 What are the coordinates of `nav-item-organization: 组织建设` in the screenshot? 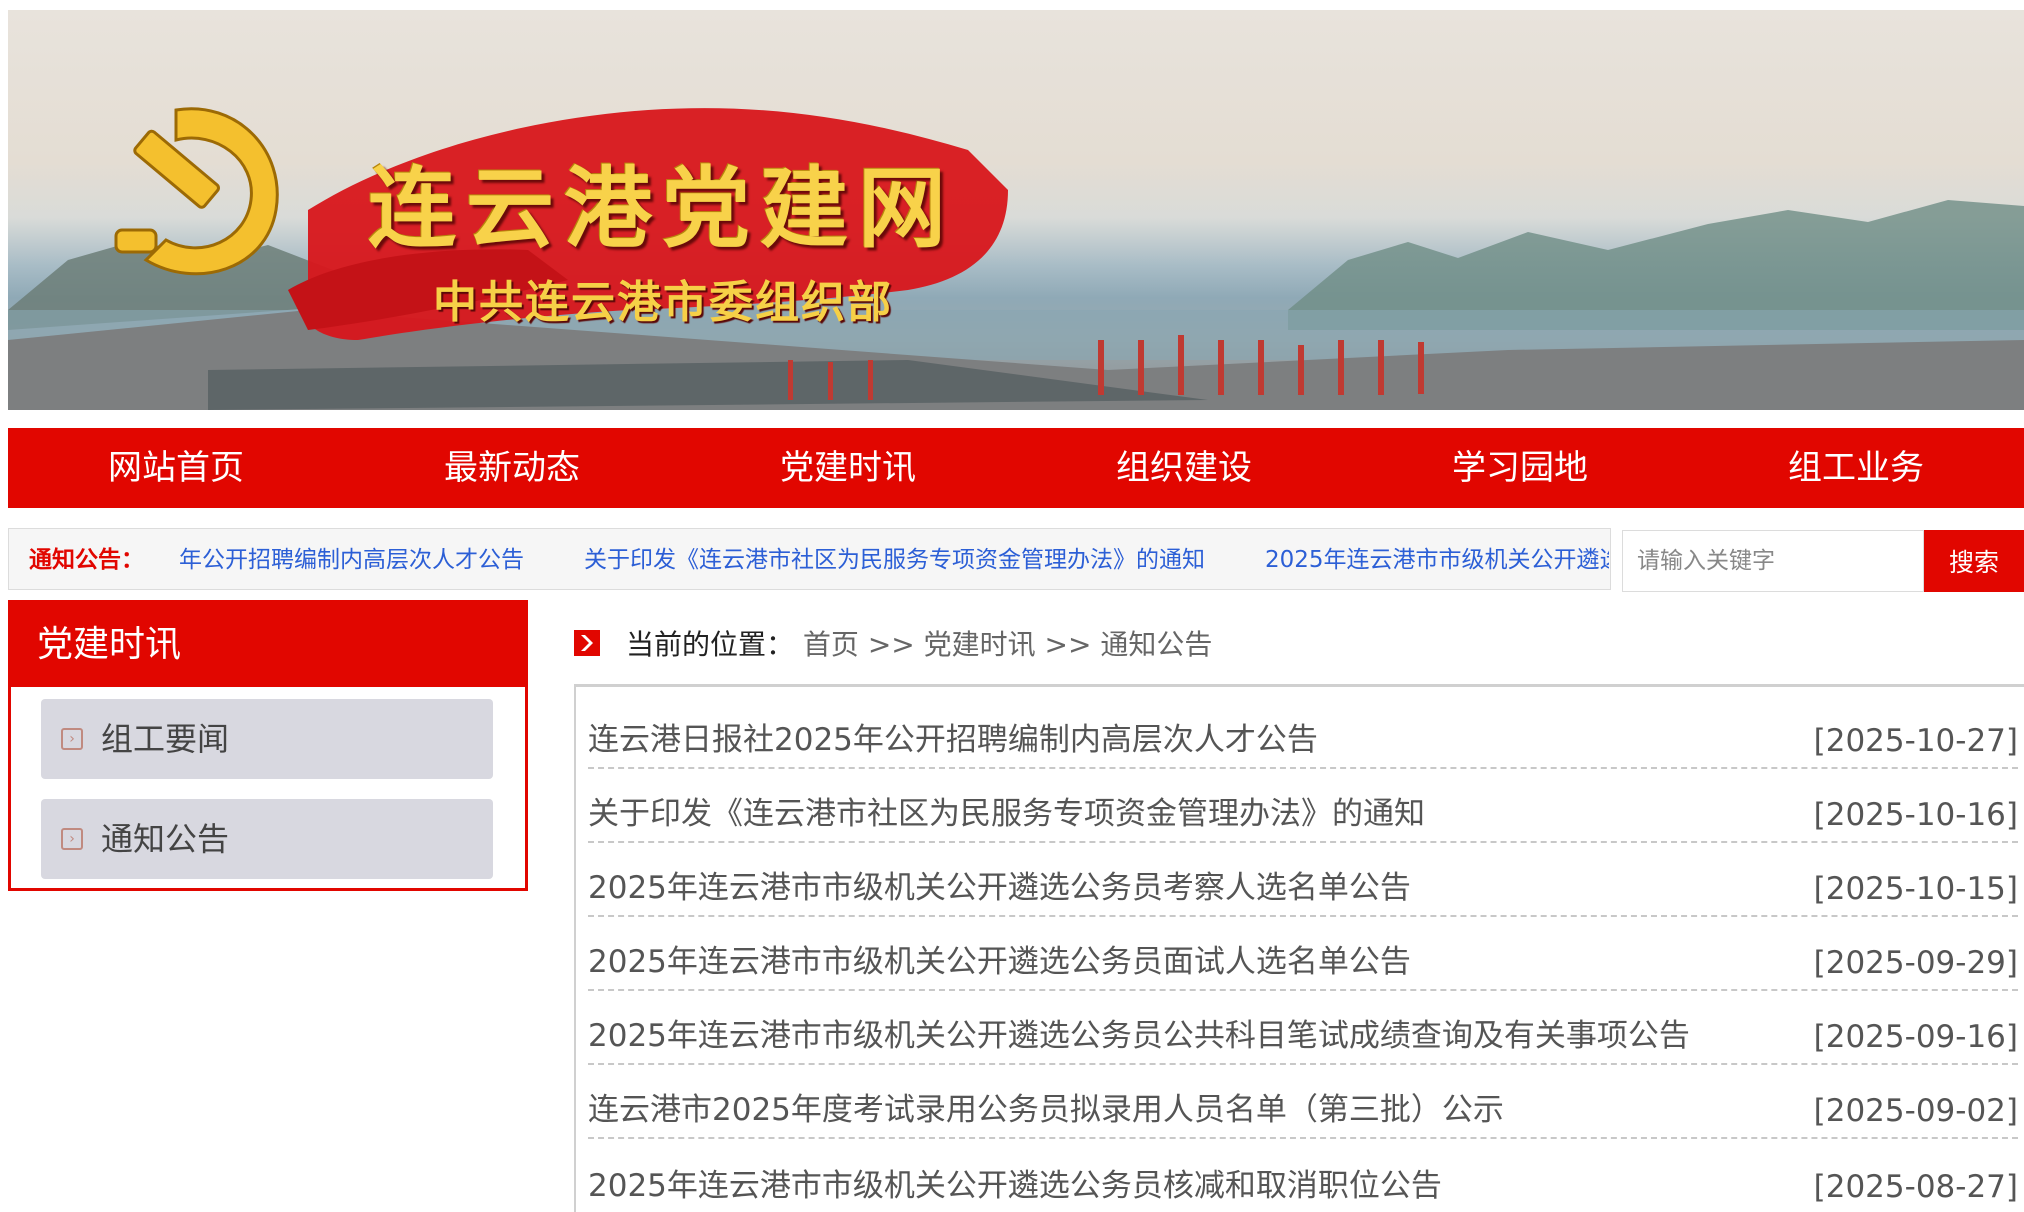 It's located at (1184, 468).